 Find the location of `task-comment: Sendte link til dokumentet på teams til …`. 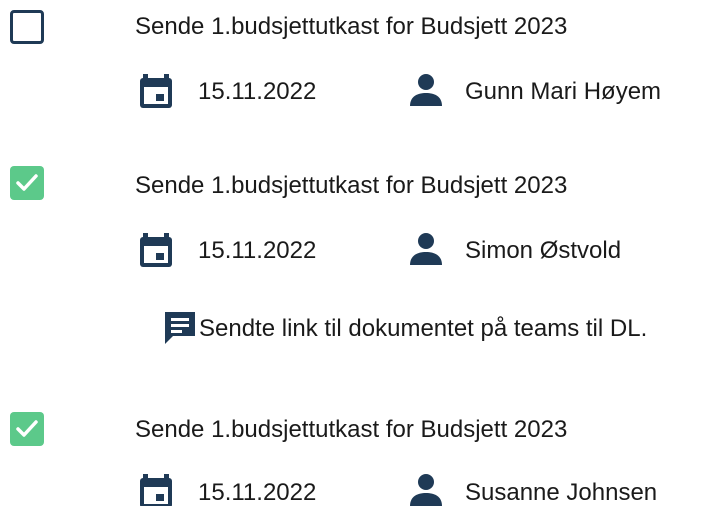

task-comment: Sendte link til dokumentet på teams til … is located at coordinates (423, 328).